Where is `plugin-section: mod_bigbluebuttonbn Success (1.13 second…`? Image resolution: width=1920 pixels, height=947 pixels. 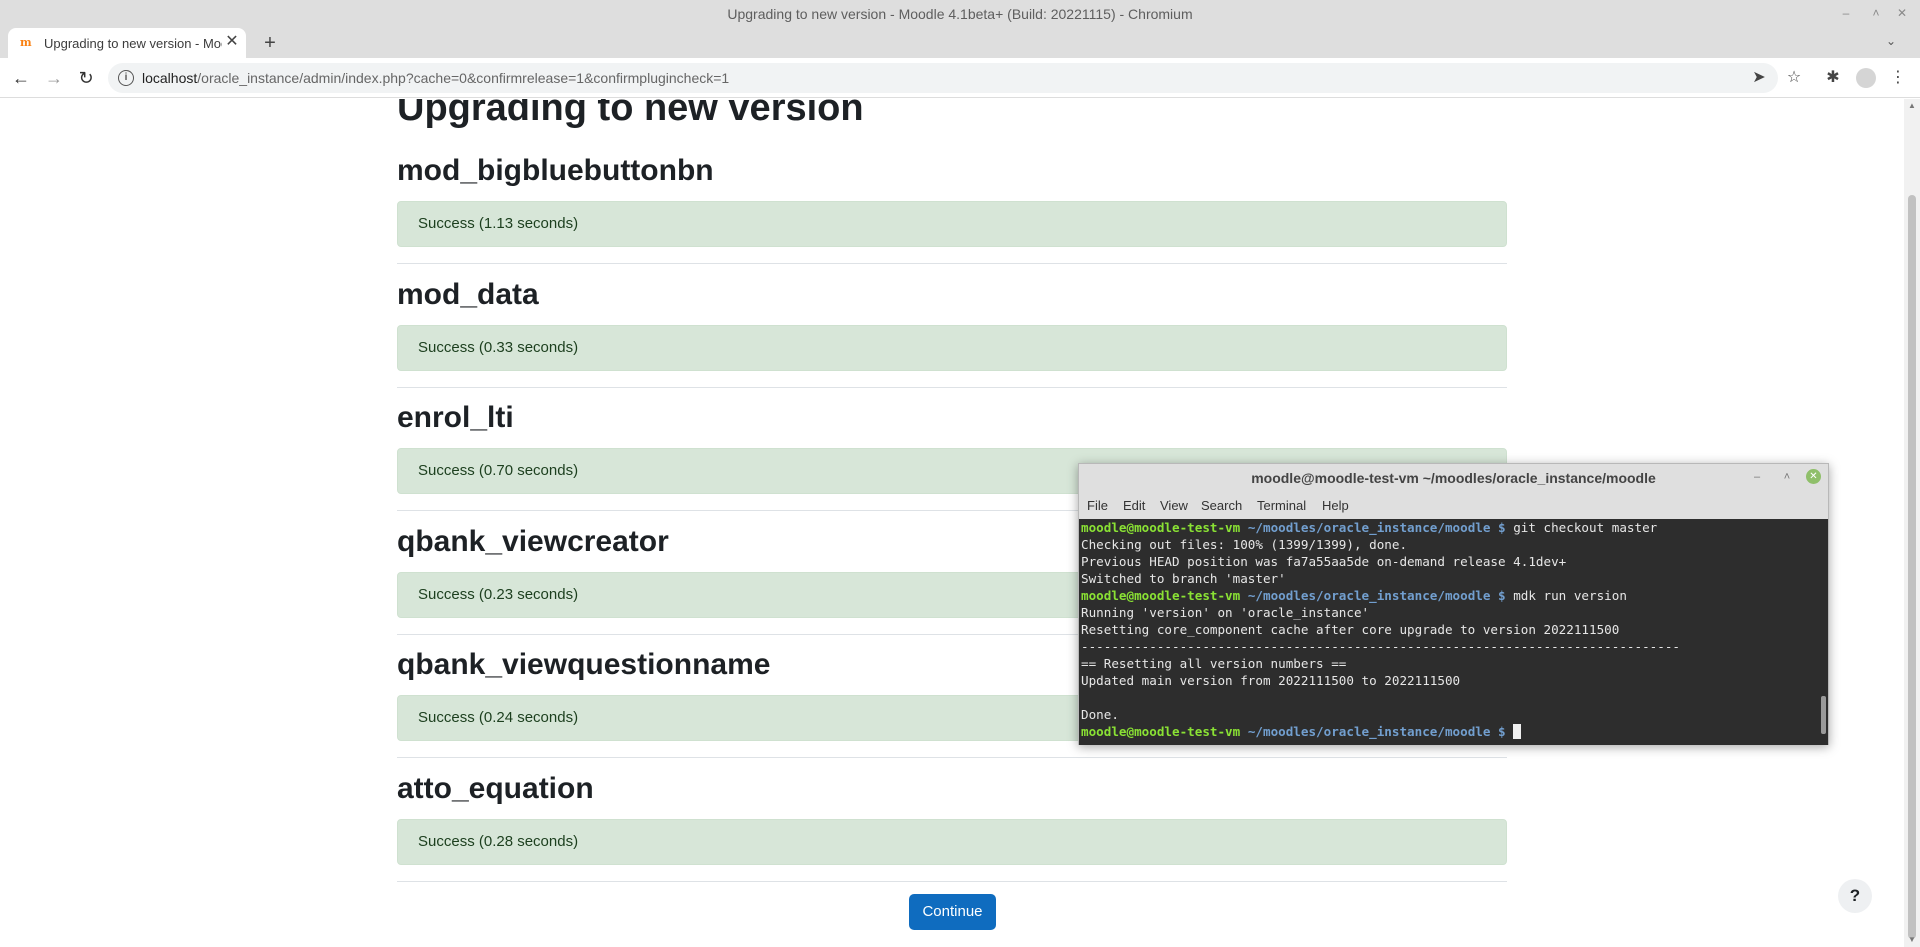 plugin-section: mod_bigbluebuttonbn Success (1.13 second… is located at coordinates (952, 208).